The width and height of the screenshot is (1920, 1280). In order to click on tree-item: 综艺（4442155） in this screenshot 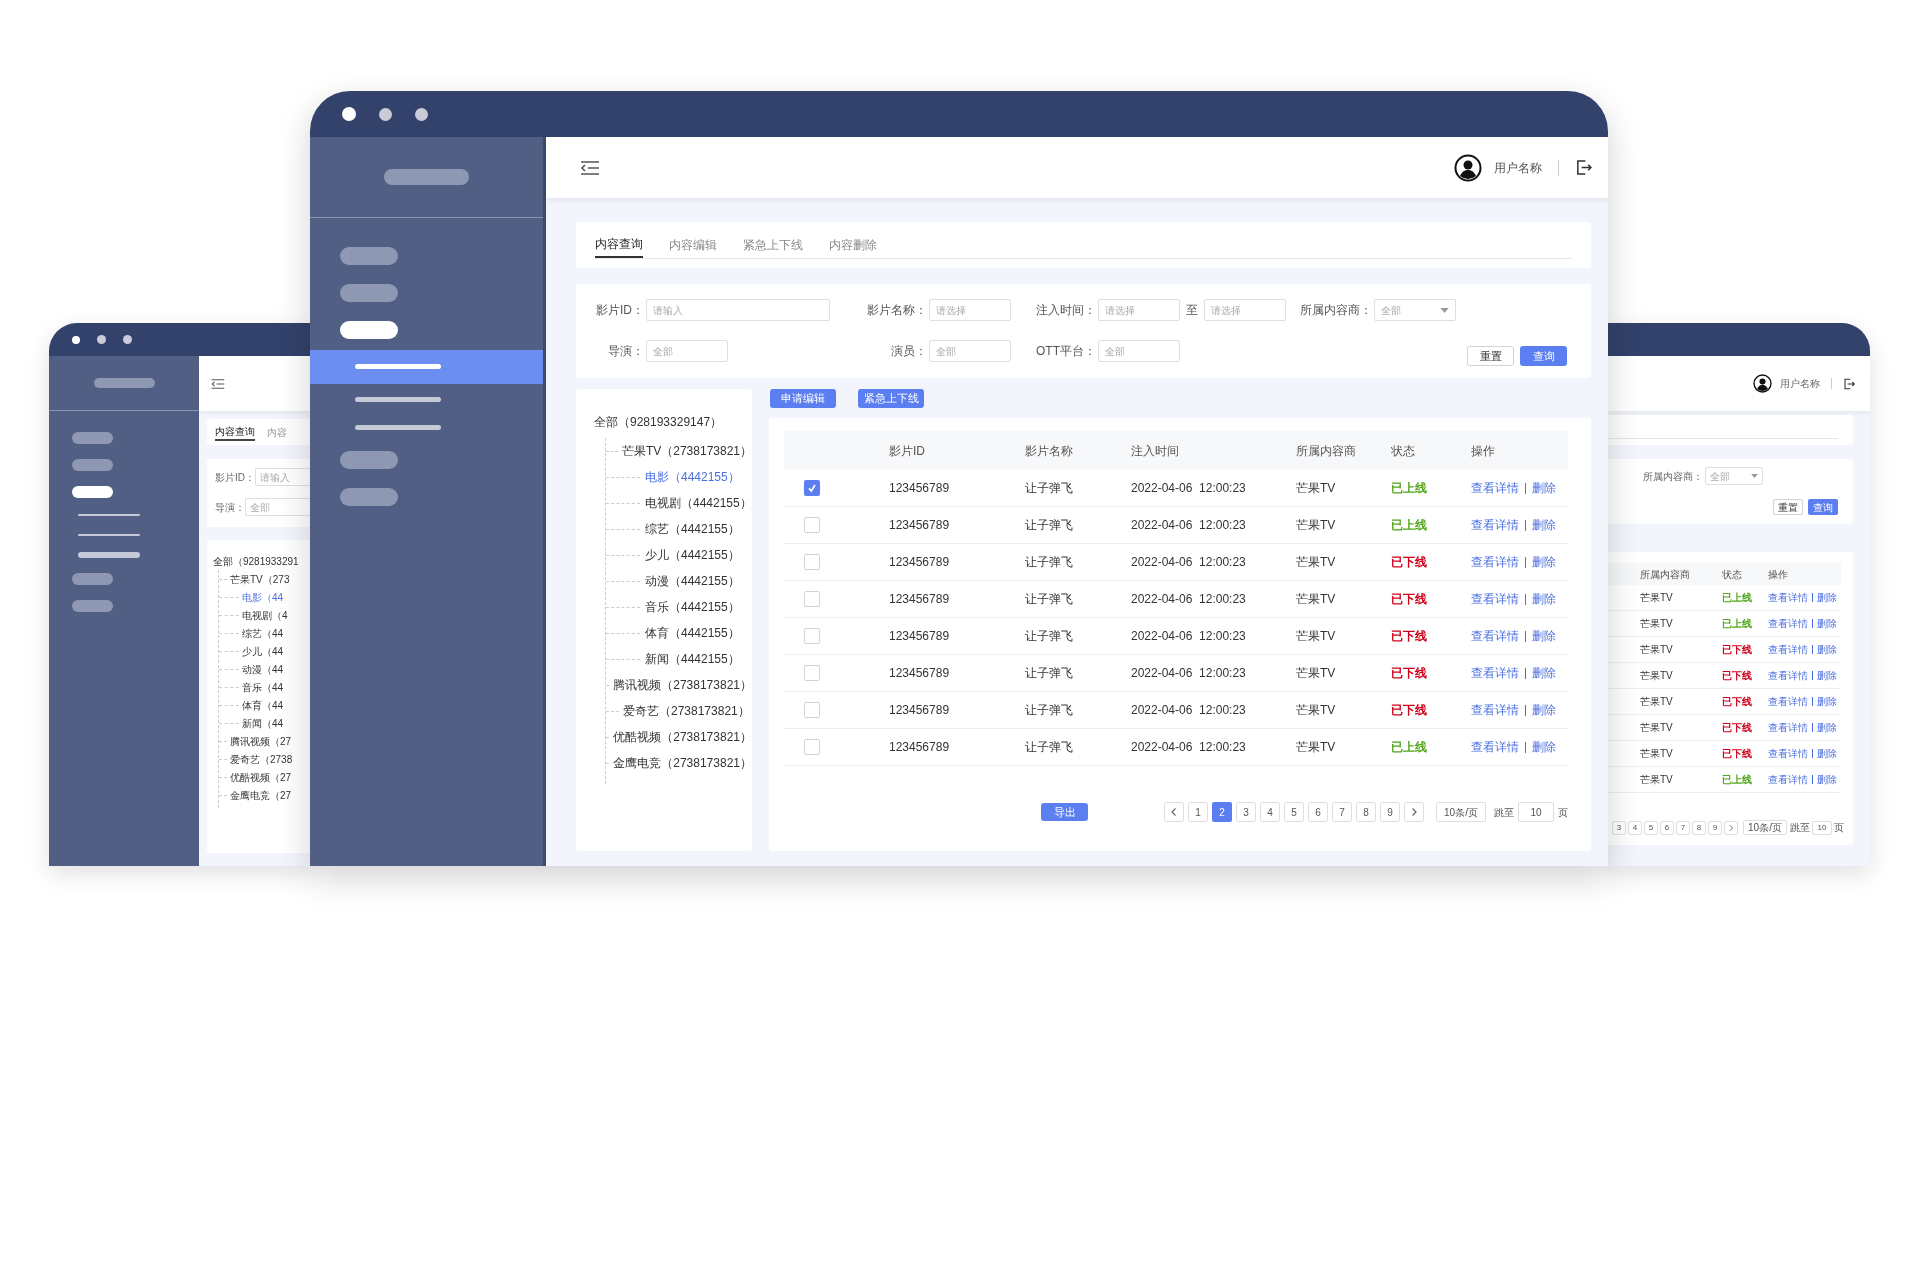, I will do `click(692, 529)`.